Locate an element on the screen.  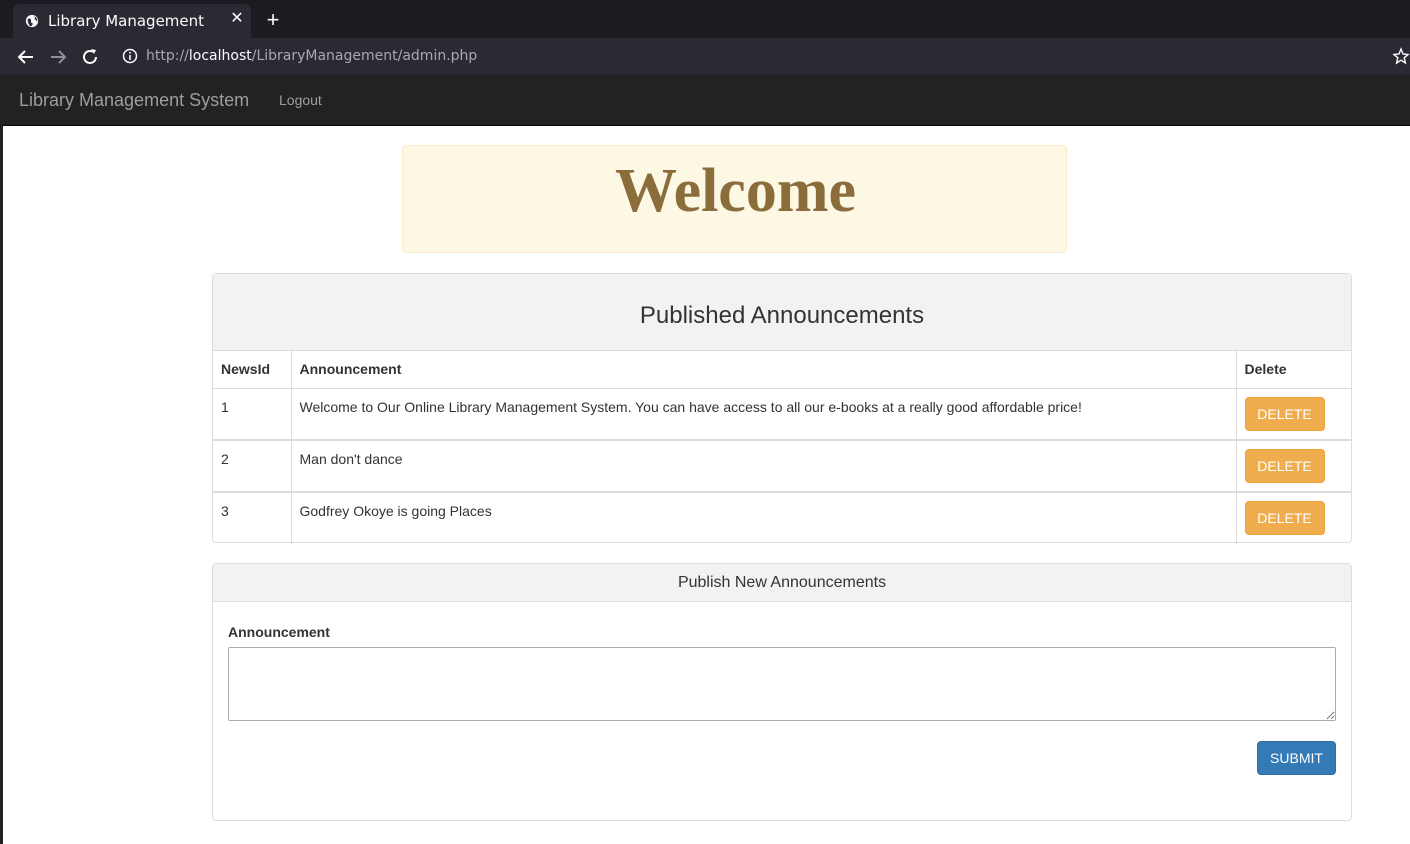
browser-tab-bar: Library Management ✕ + is located at coordinates (705, 19).